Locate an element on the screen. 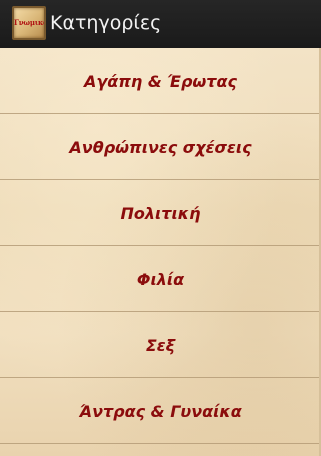  action-bar: Γνωμικά Κατηγορίες is located at coordinates (160, 24).